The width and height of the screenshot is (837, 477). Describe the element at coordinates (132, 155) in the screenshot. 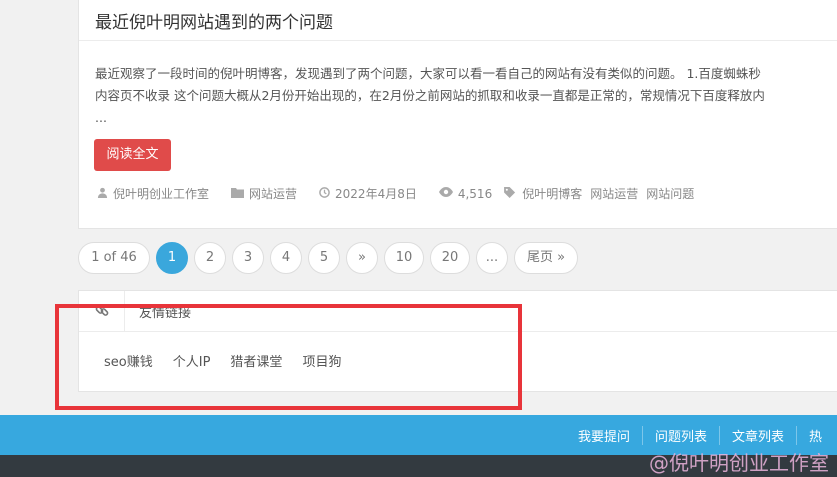

I see `read-more-button: 阅读全文` at that location.